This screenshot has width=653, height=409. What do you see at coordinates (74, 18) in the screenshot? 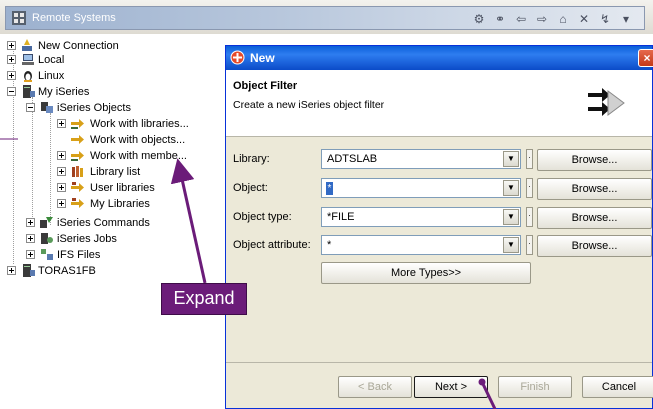
I see `view-title: Remote Systems` at bounding box center [74, 18].